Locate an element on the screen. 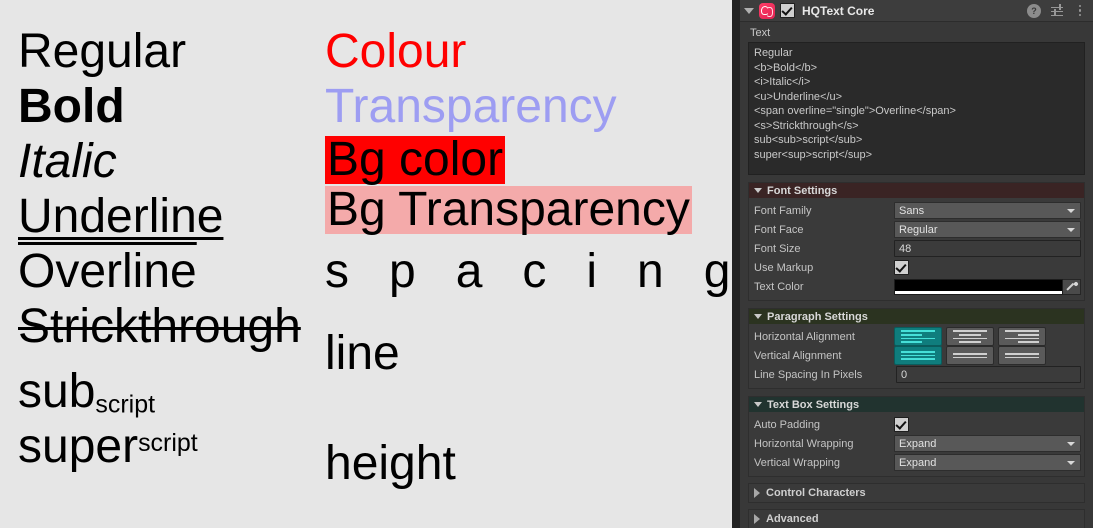  align-top-button is located at coordinates (918, 355).